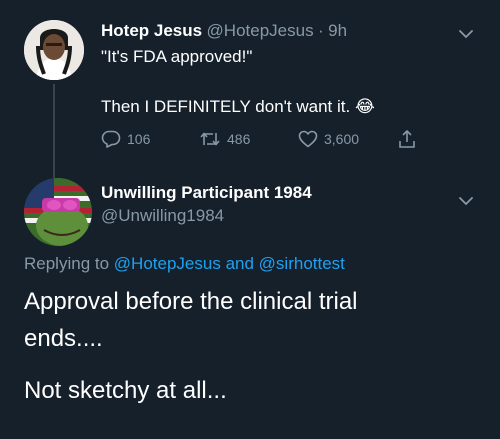 The height and width of the screenshot is (439, 500). I want to click on avatar-frog-image, so click(58, 212).